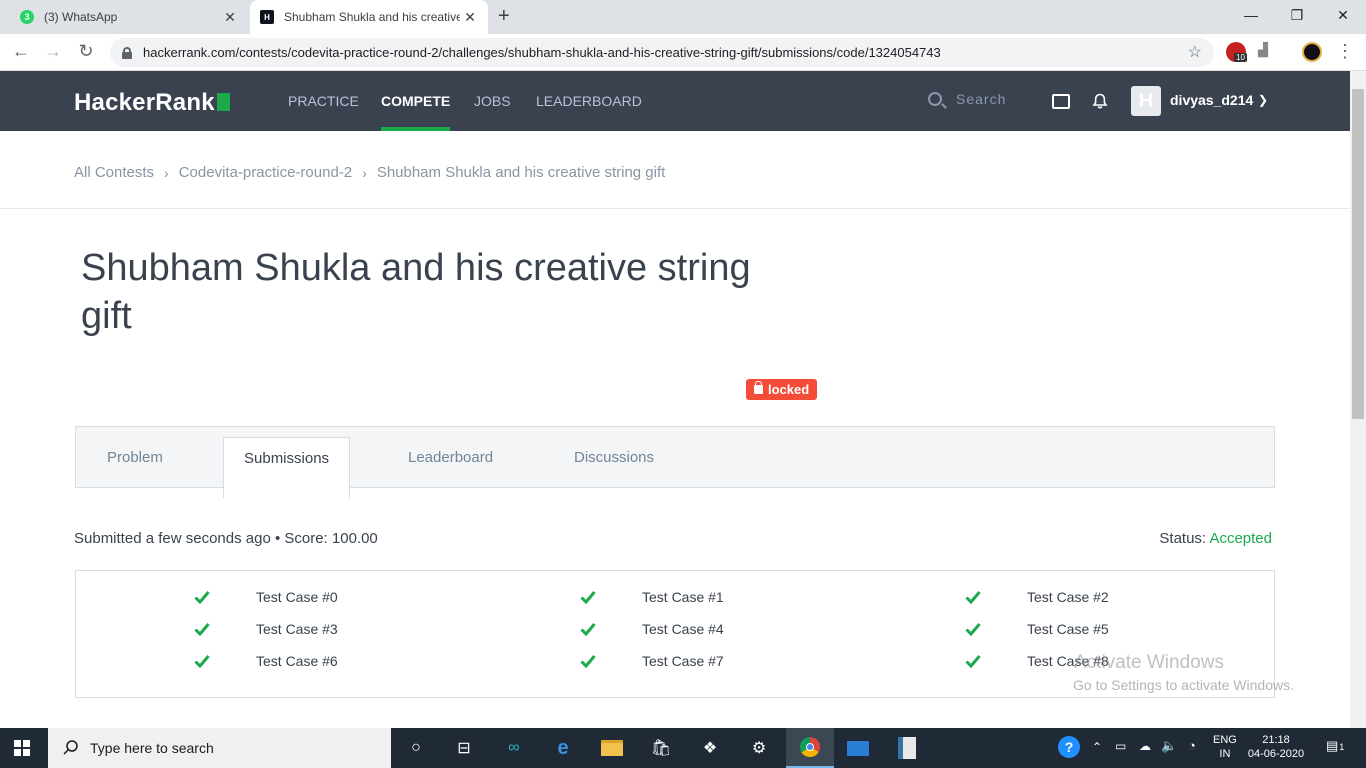 This screenshot has width=1366, height=768. Describe the element at coordinates (265, 172) in the screenshot. I see `breadcrumb-contest: Codevita-practice-round-2` at that location.